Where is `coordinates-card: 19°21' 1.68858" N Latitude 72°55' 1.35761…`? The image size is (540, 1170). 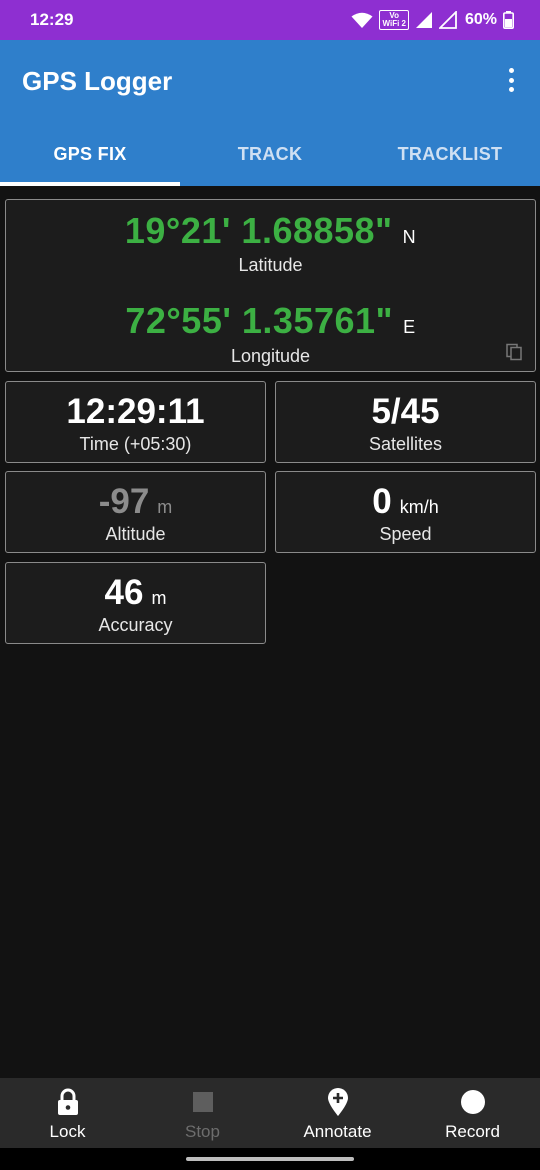
coordinates-card: 19°21' 1.68858" N Latitude 72°55' 1.35761… is located at coordinates (270, 285).